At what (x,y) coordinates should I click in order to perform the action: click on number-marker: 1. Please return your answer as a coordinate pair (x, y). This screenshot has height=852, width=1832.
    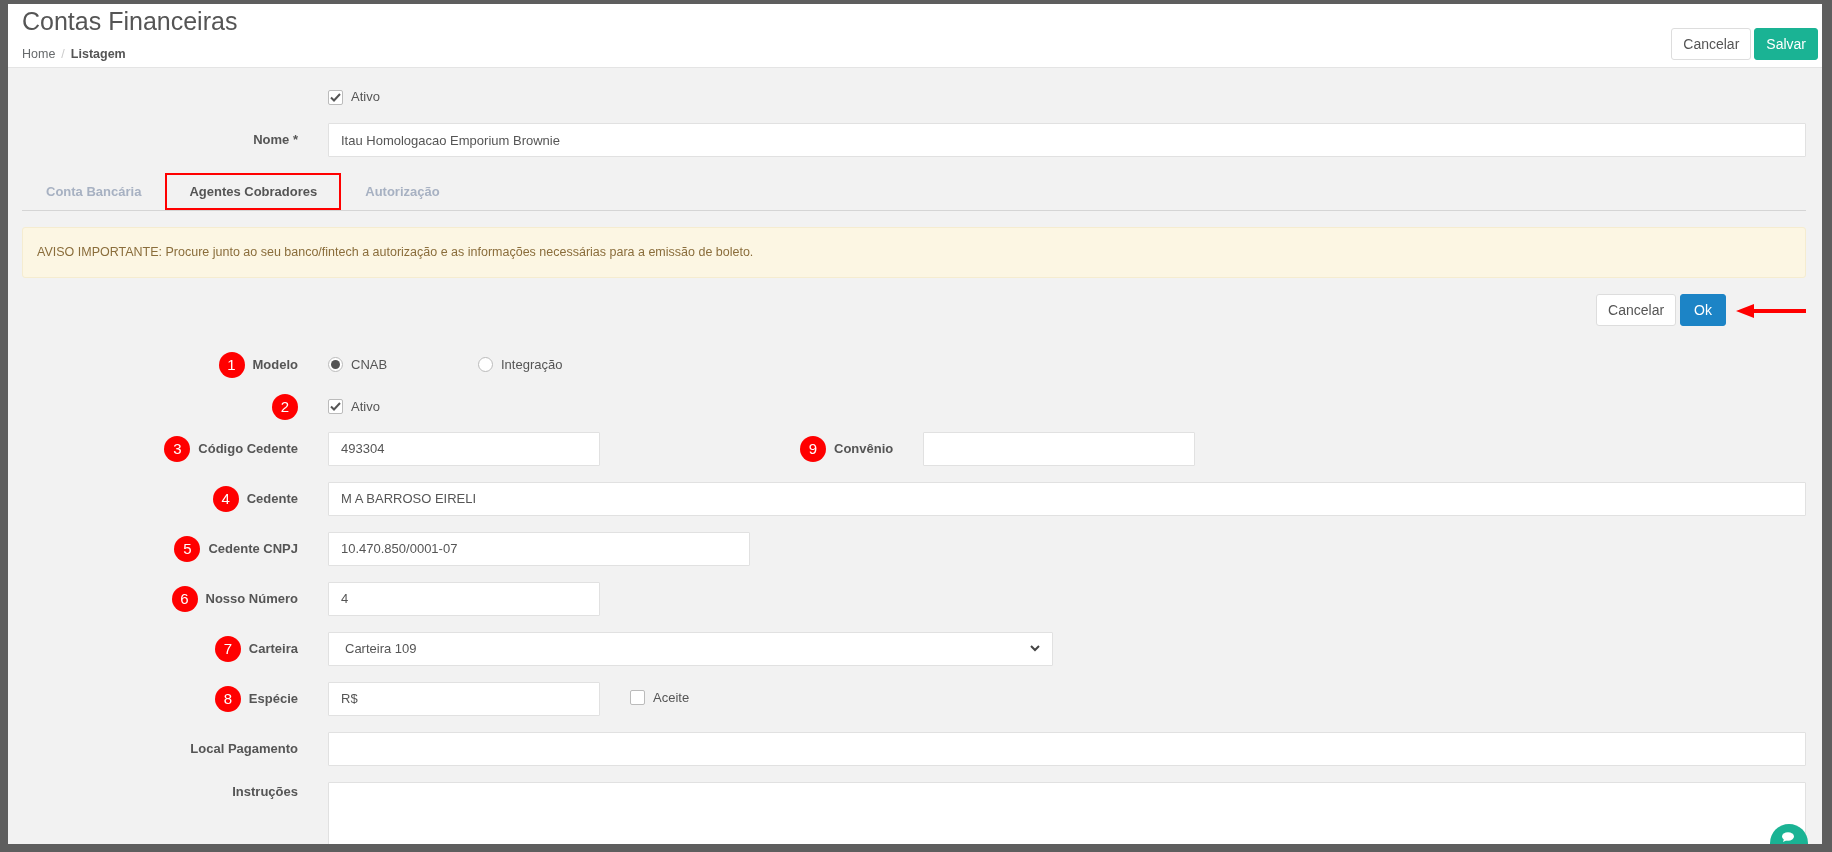
    Looking at the image, I should click on (231, 364).